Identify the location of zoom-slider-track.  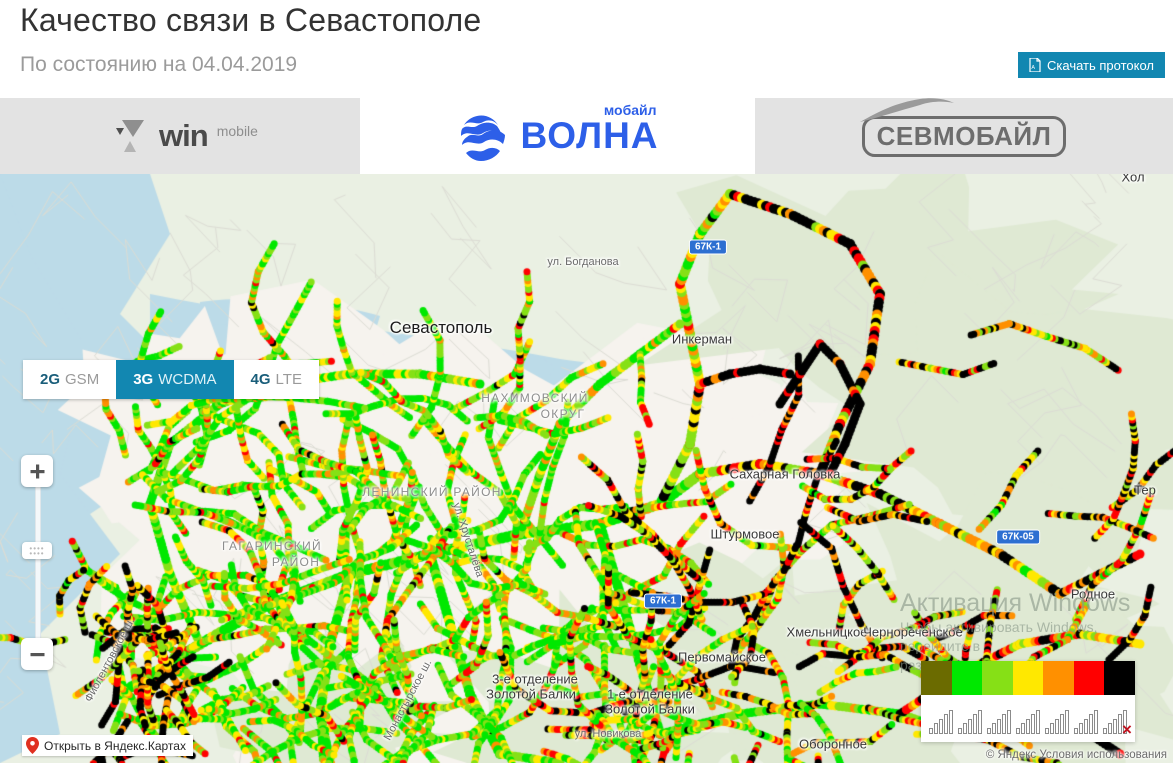
(38, 564).